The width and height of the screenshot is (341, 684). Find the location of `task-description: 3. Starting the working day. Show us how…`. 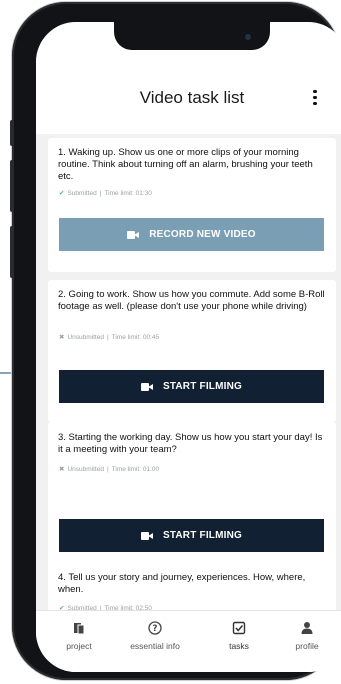

task-description: 3. Starting the working day. Show us how… is located at coordinates (190, 443).